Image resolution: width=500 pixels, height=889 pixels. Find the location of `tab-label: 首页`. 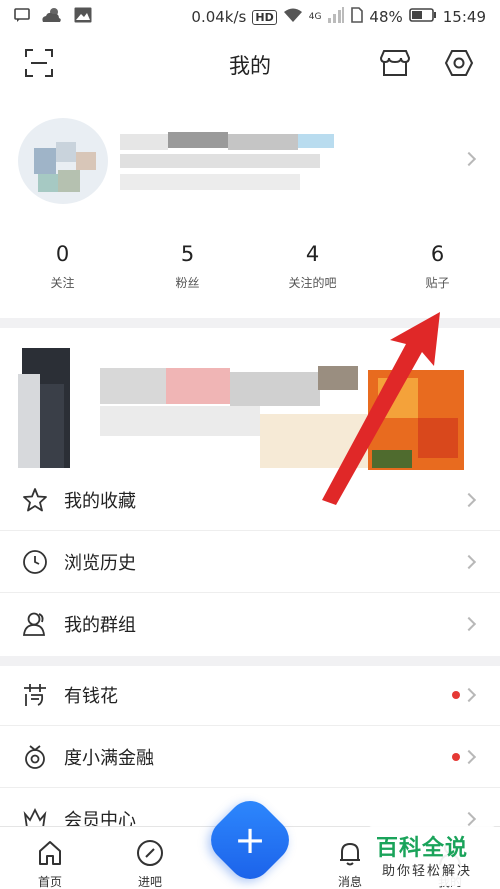

tab-label: 首页 is located at coordinates (49, 882).